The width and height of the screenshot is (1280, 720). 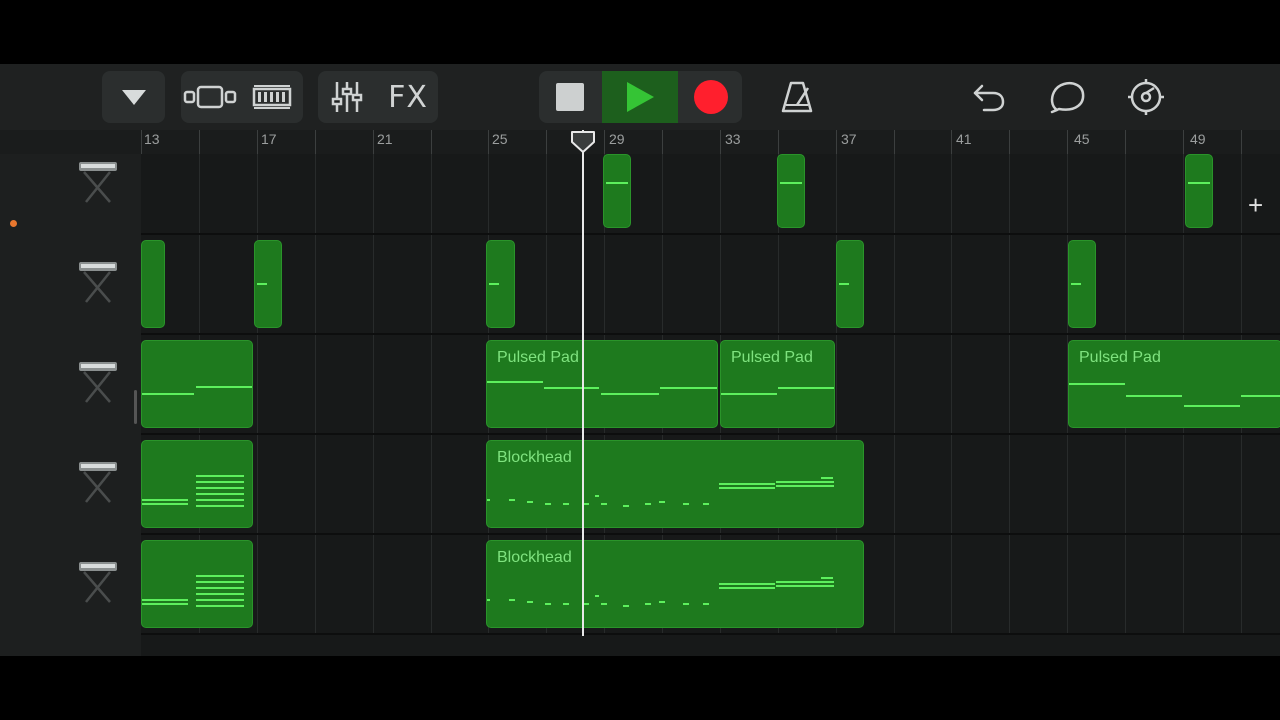 What do you see at coordinates (1198, 139) in the screenshot?
I see `bar-number: 49` at bounding box center [1198, 139].